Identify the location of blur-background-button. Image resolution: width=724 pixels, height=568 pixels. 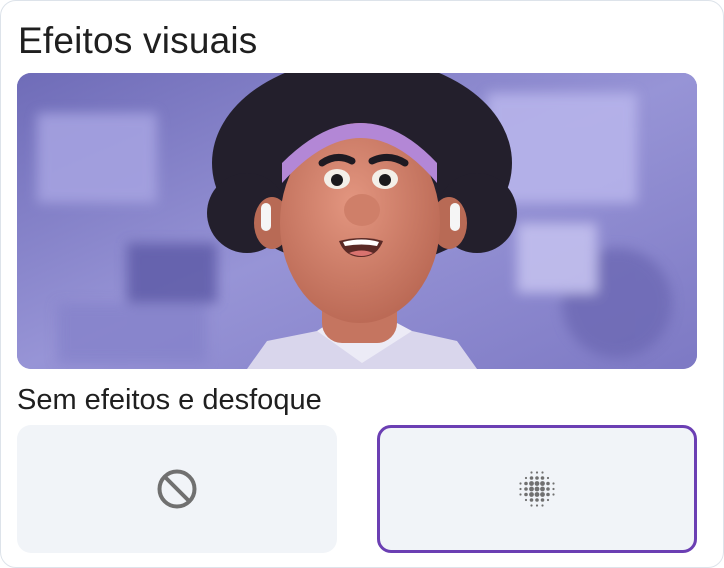
(537, 489).